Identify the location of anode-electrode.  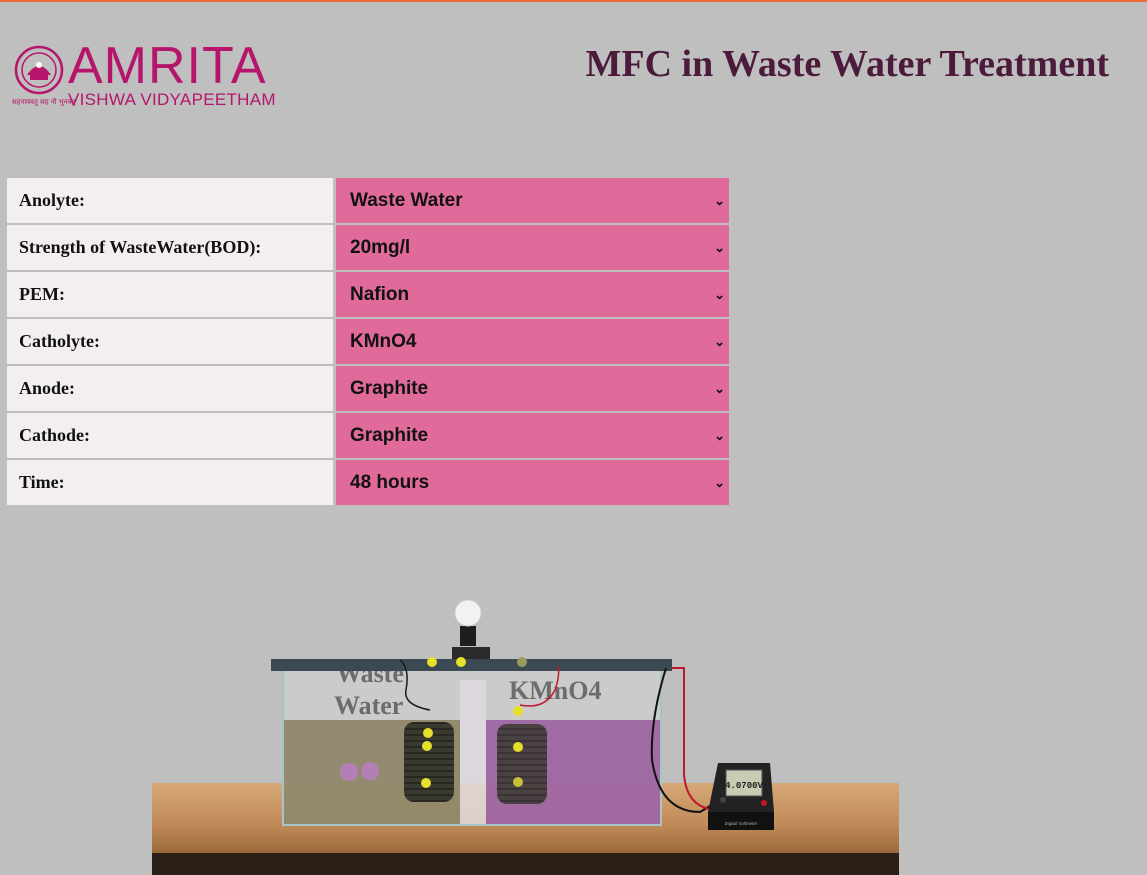
(429, 762).